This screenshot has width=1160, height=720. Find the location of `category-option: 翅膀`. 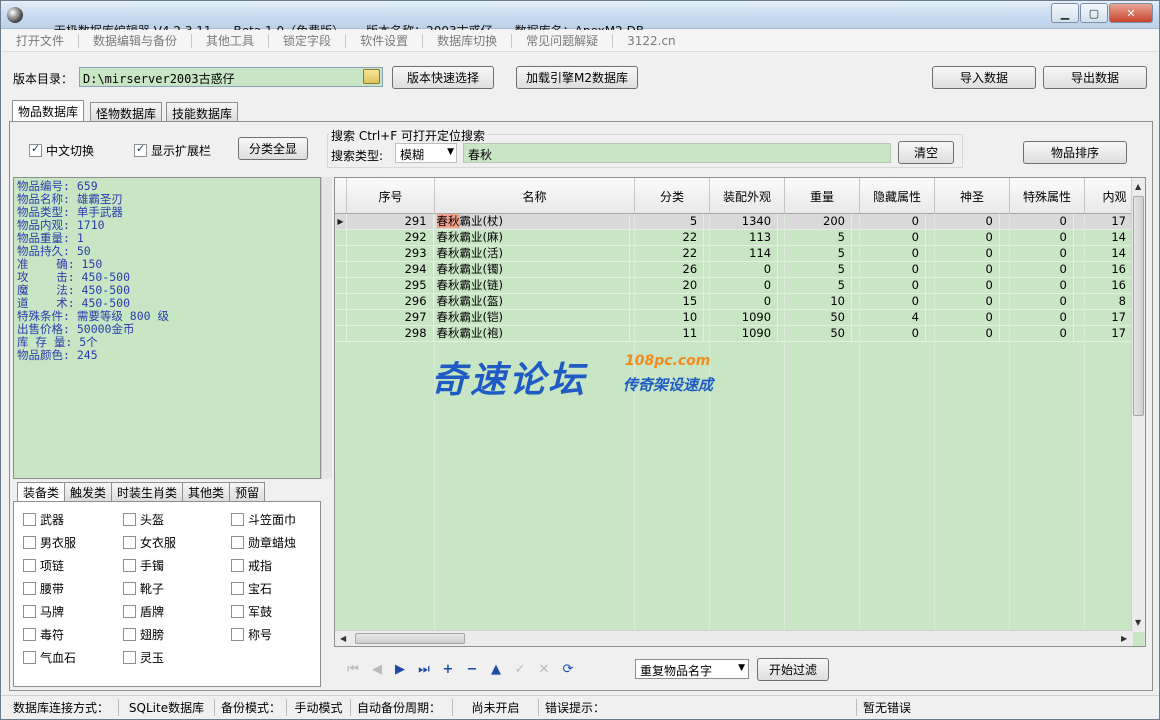

category-option: 翅膀 is located at coordinates (143, 634).